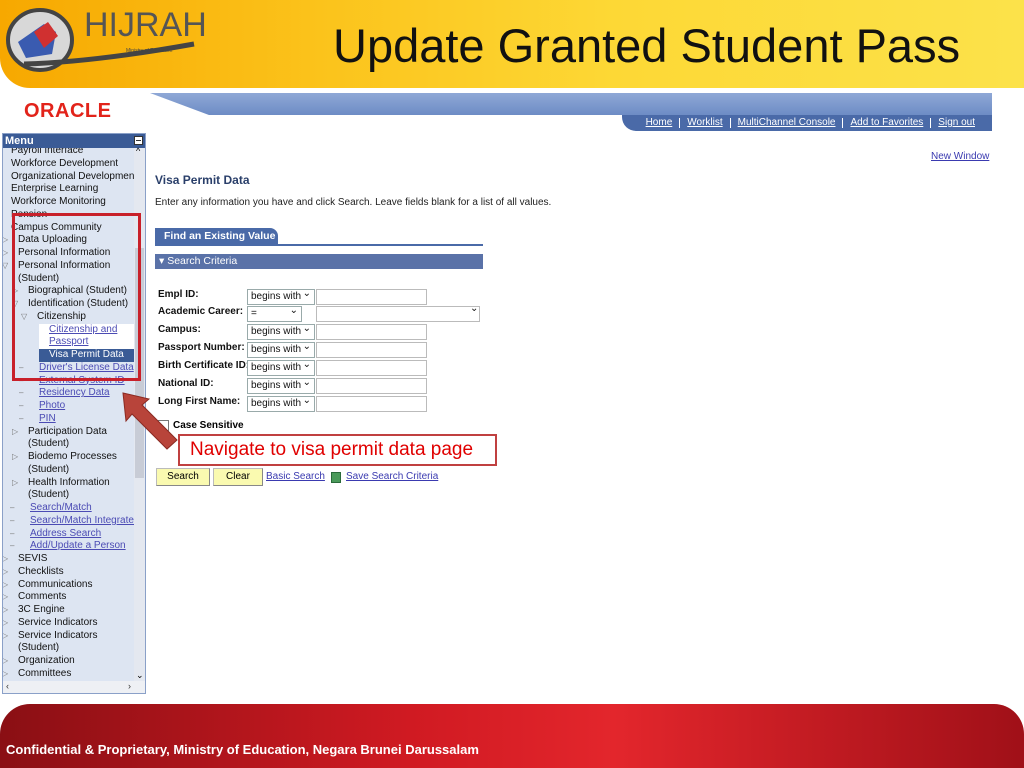 The width and height of the screenshot is (1024, 768). What do you see at coordinates (163, 261) in the screenshot?
I see `collapse-icon: ▾` at bounding box center [163, 261].